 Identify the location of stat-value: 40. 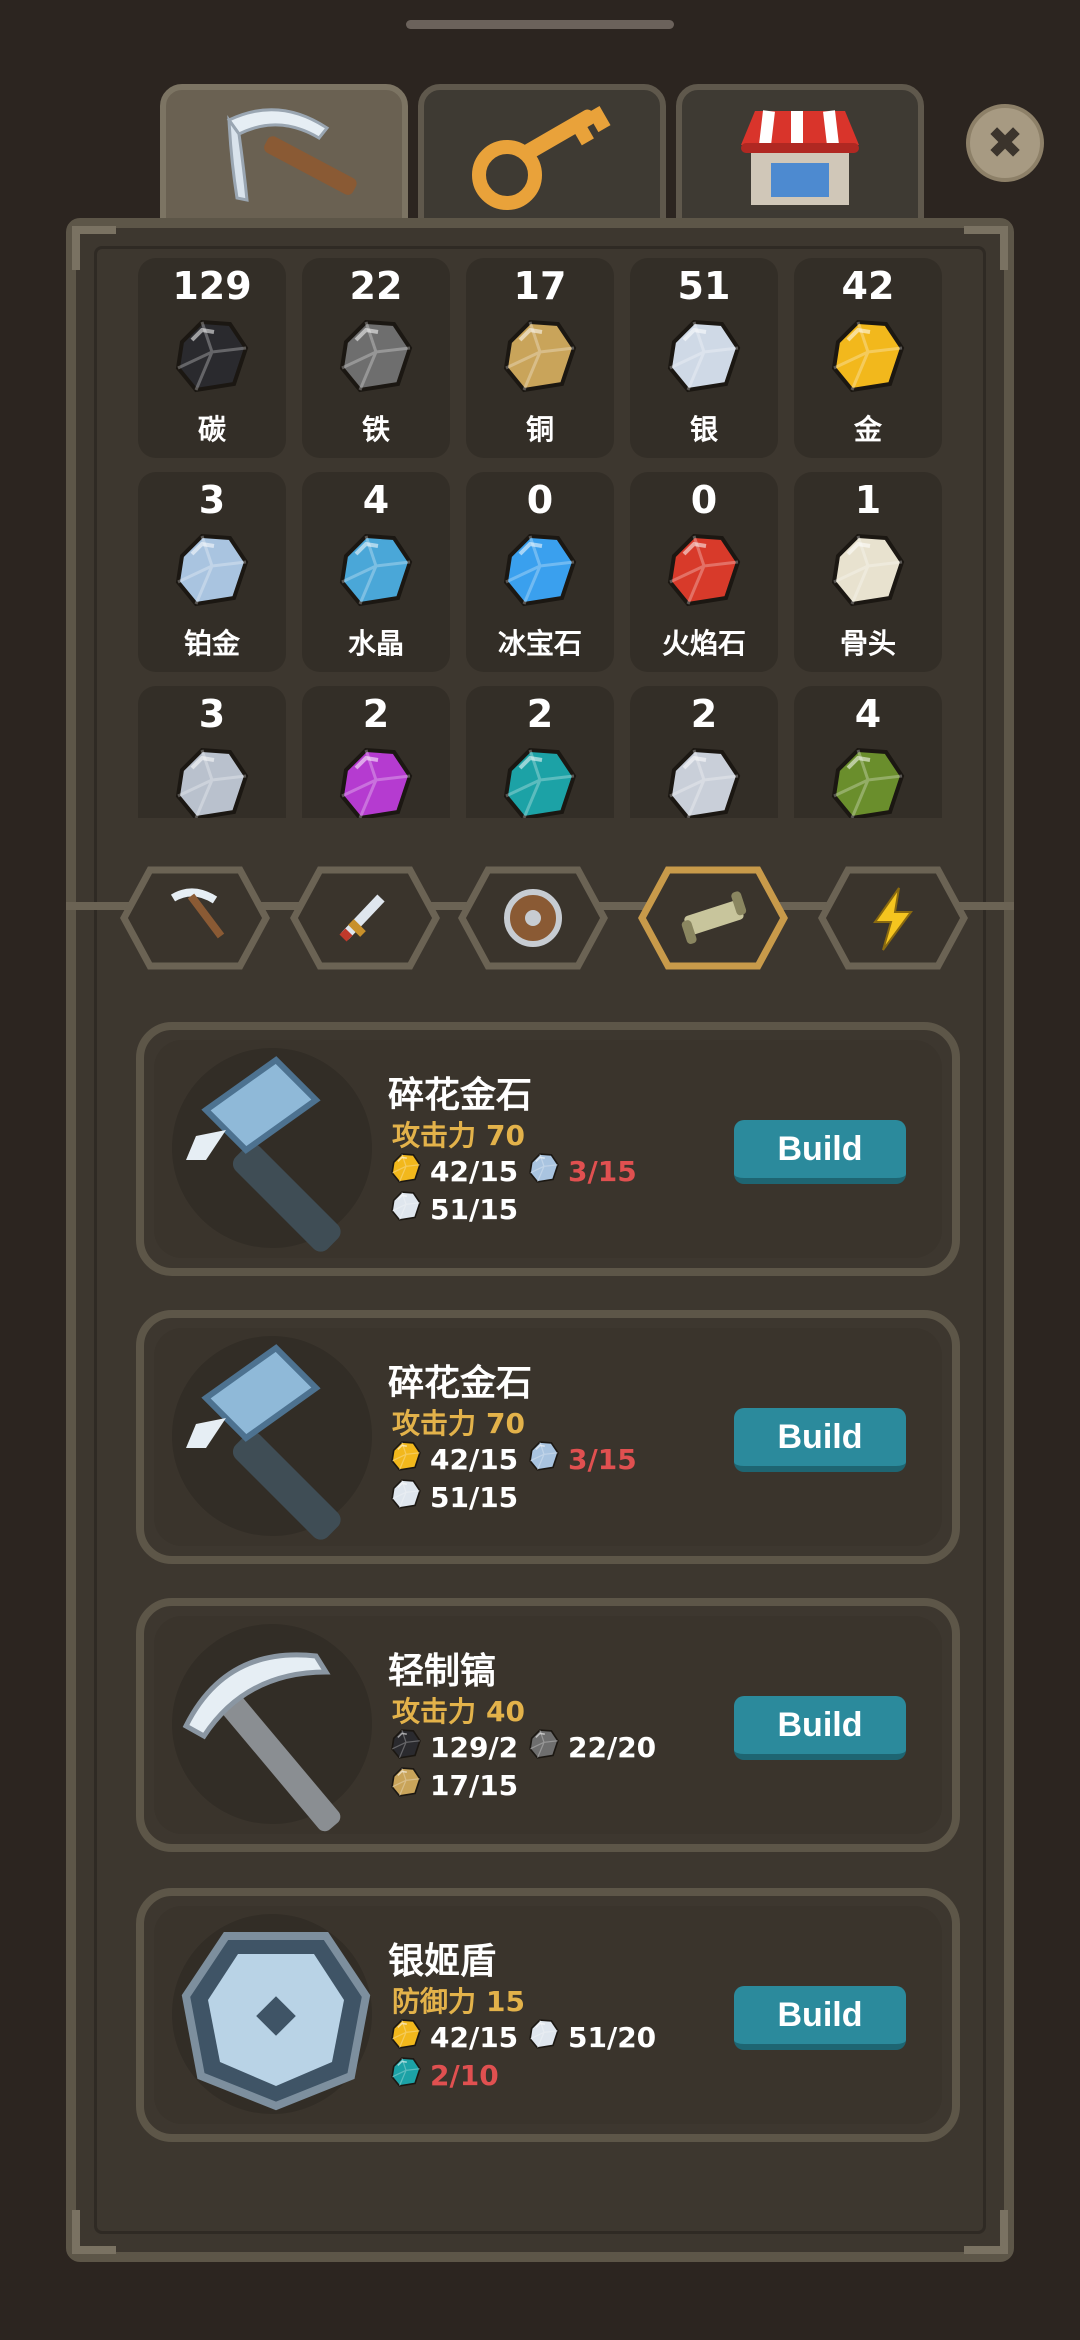
(505, 1711).